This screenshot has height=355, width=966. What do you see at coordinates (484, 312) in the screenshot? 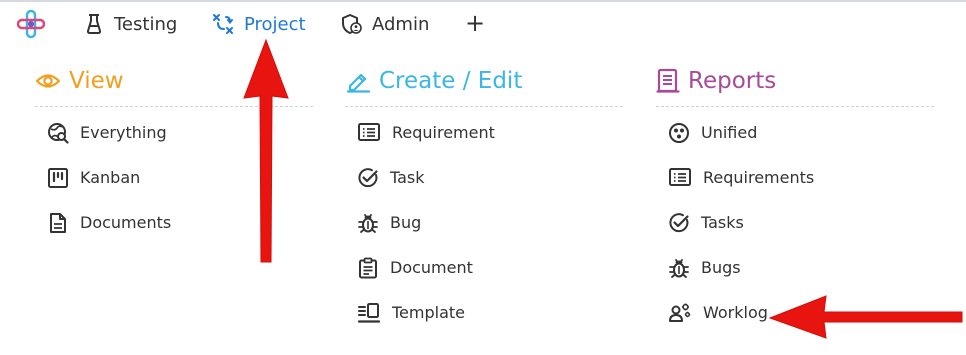
I see `menu-item-template: Template` at bounding box center [484, 312].